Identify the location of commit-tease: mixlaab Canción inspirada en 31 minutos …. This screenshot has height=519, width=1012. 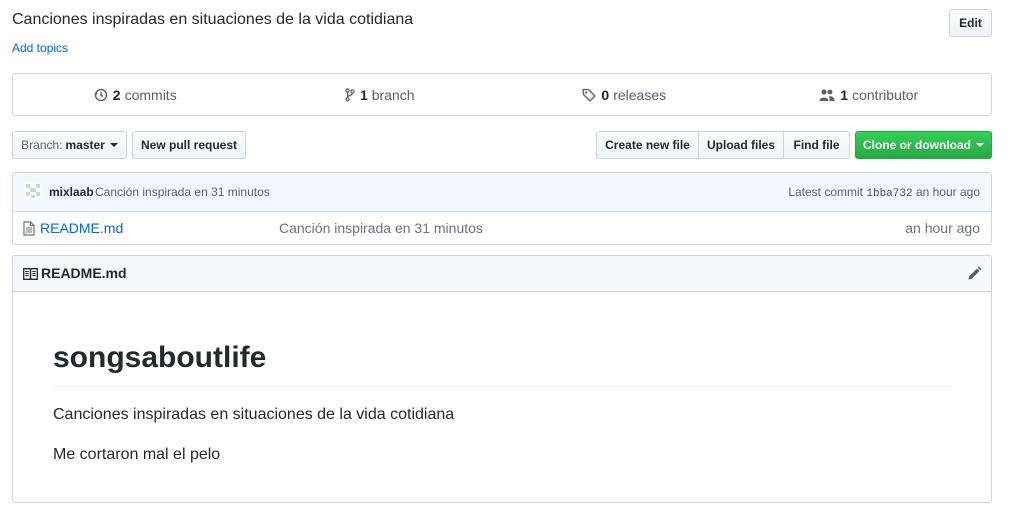
(502, 192).